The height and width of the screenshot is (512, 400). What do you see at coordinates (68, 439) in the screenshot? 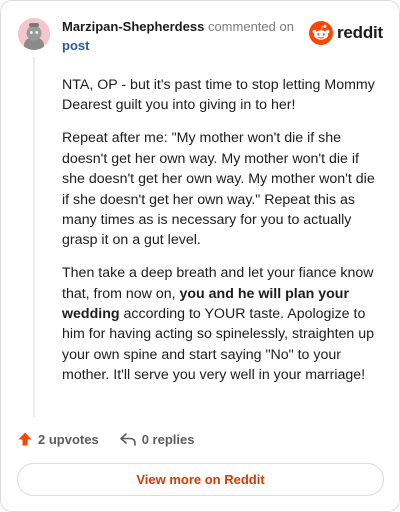
I see `upvote-count: 2 upvotes` at bounding box center [68, 439].